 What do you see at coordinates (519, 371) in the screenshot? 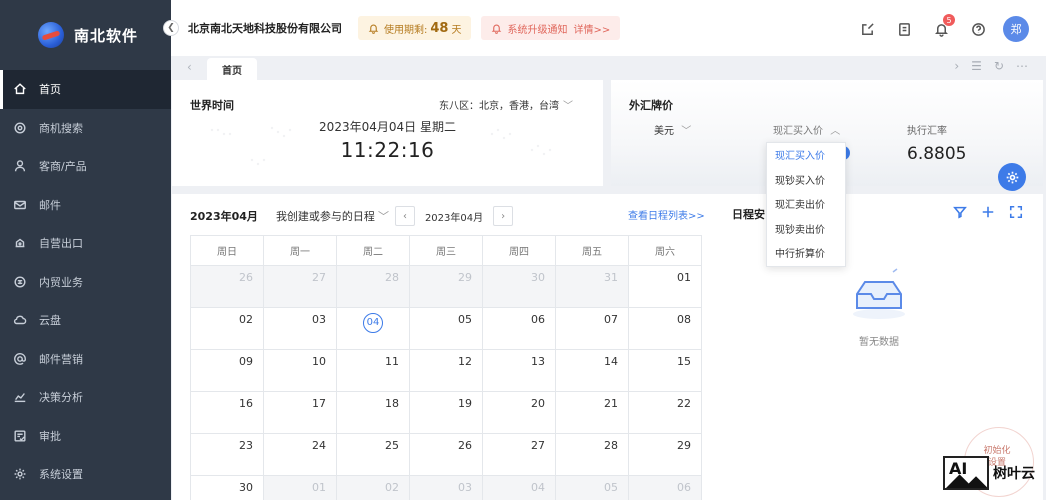
I see `calendar-day: 13` at bounding box center [519, 371].